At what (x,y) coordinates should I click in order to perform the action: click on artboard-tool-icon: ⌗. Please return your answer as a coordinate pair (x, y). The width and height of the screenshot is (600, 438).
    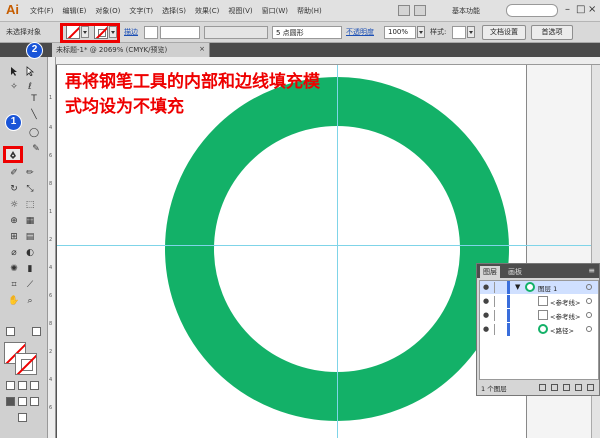
    Looking at the image, I should click on (14, 285).